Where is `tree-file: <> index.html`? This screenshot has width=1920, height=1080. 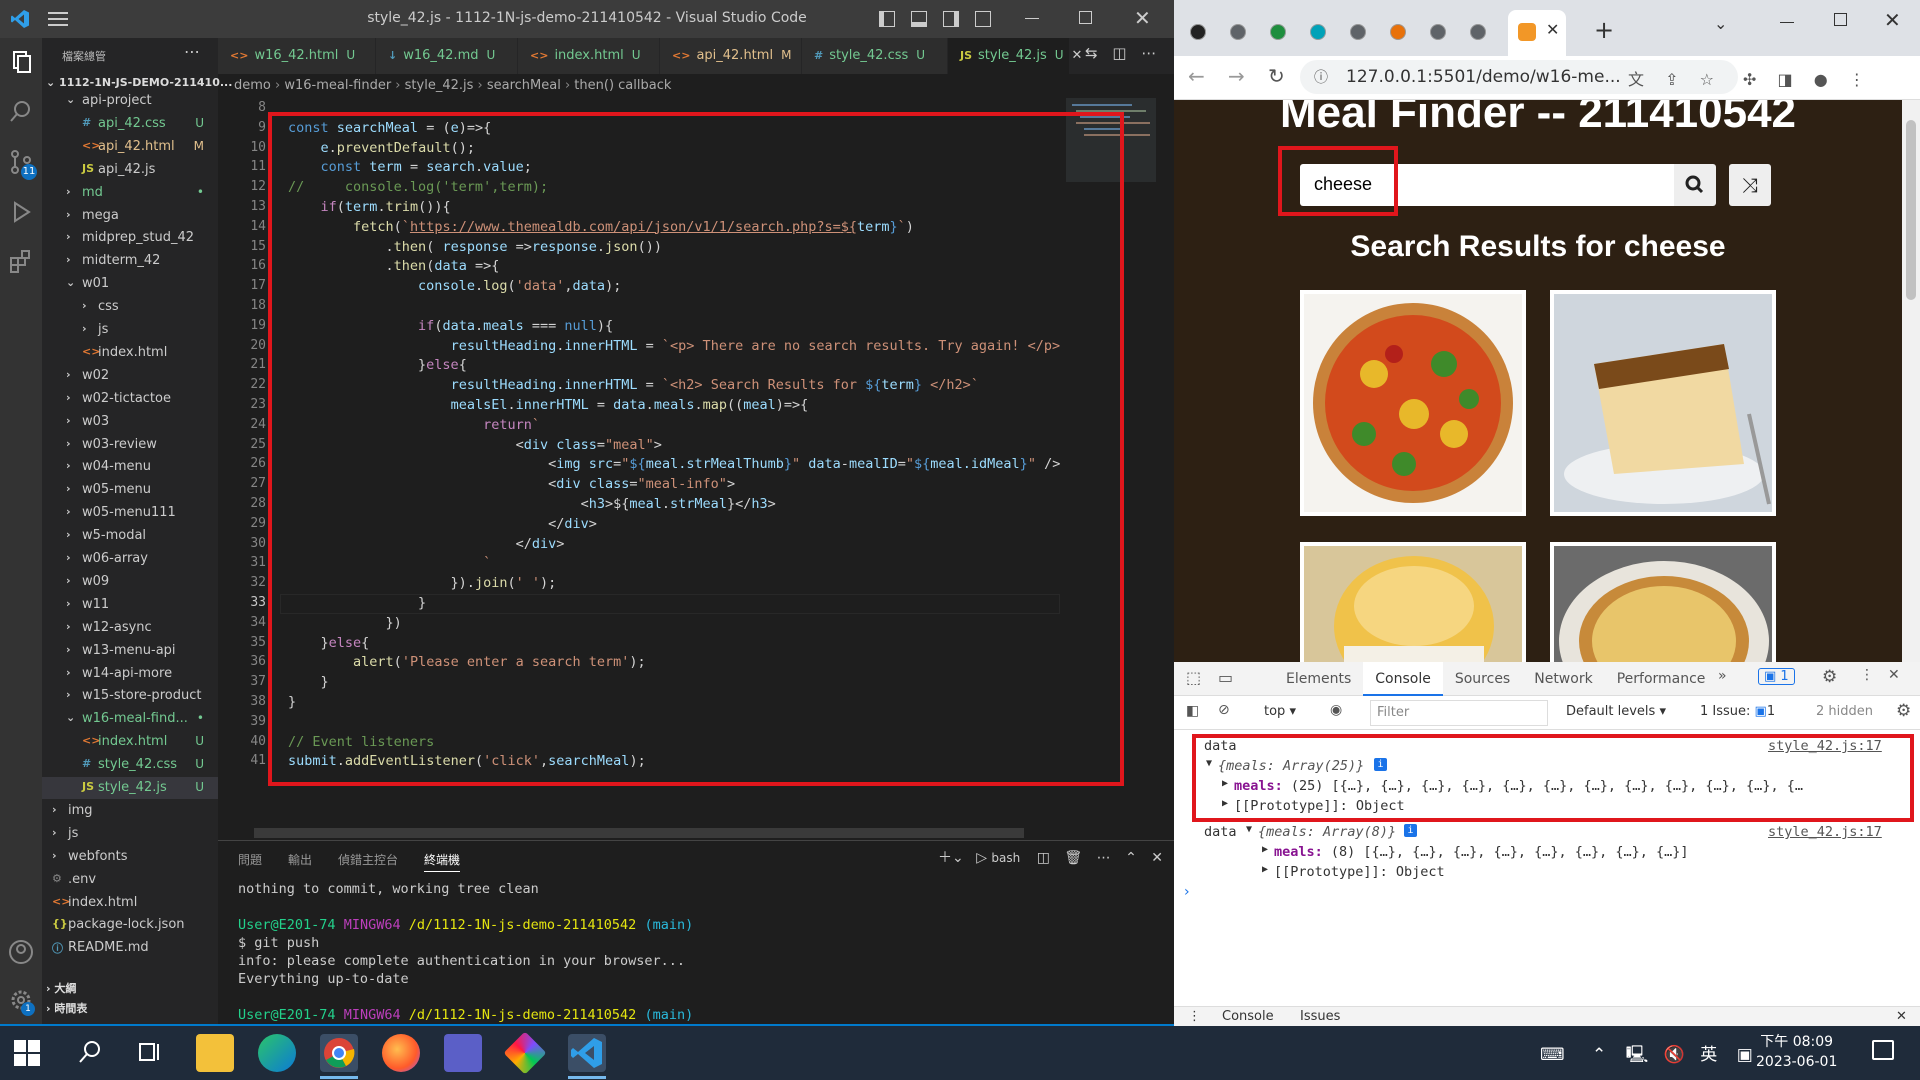 tree-file: <> index.html is located at coordinates (130, 353).